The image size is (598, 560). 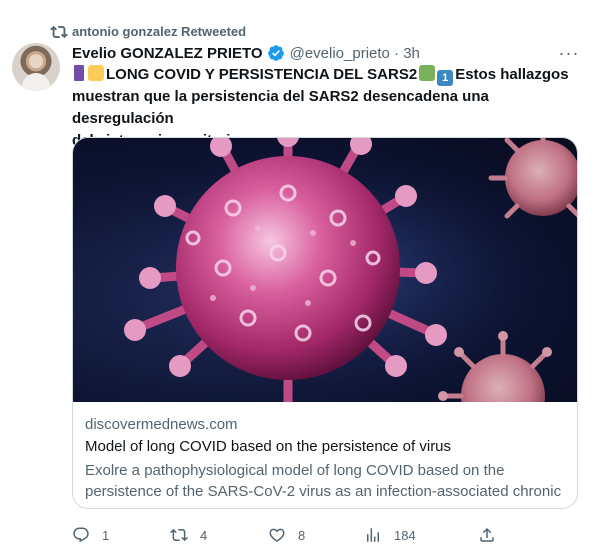 I want to click on author-name: Evelio GONZALEZ PRIETO, so click(x=167, y=53).